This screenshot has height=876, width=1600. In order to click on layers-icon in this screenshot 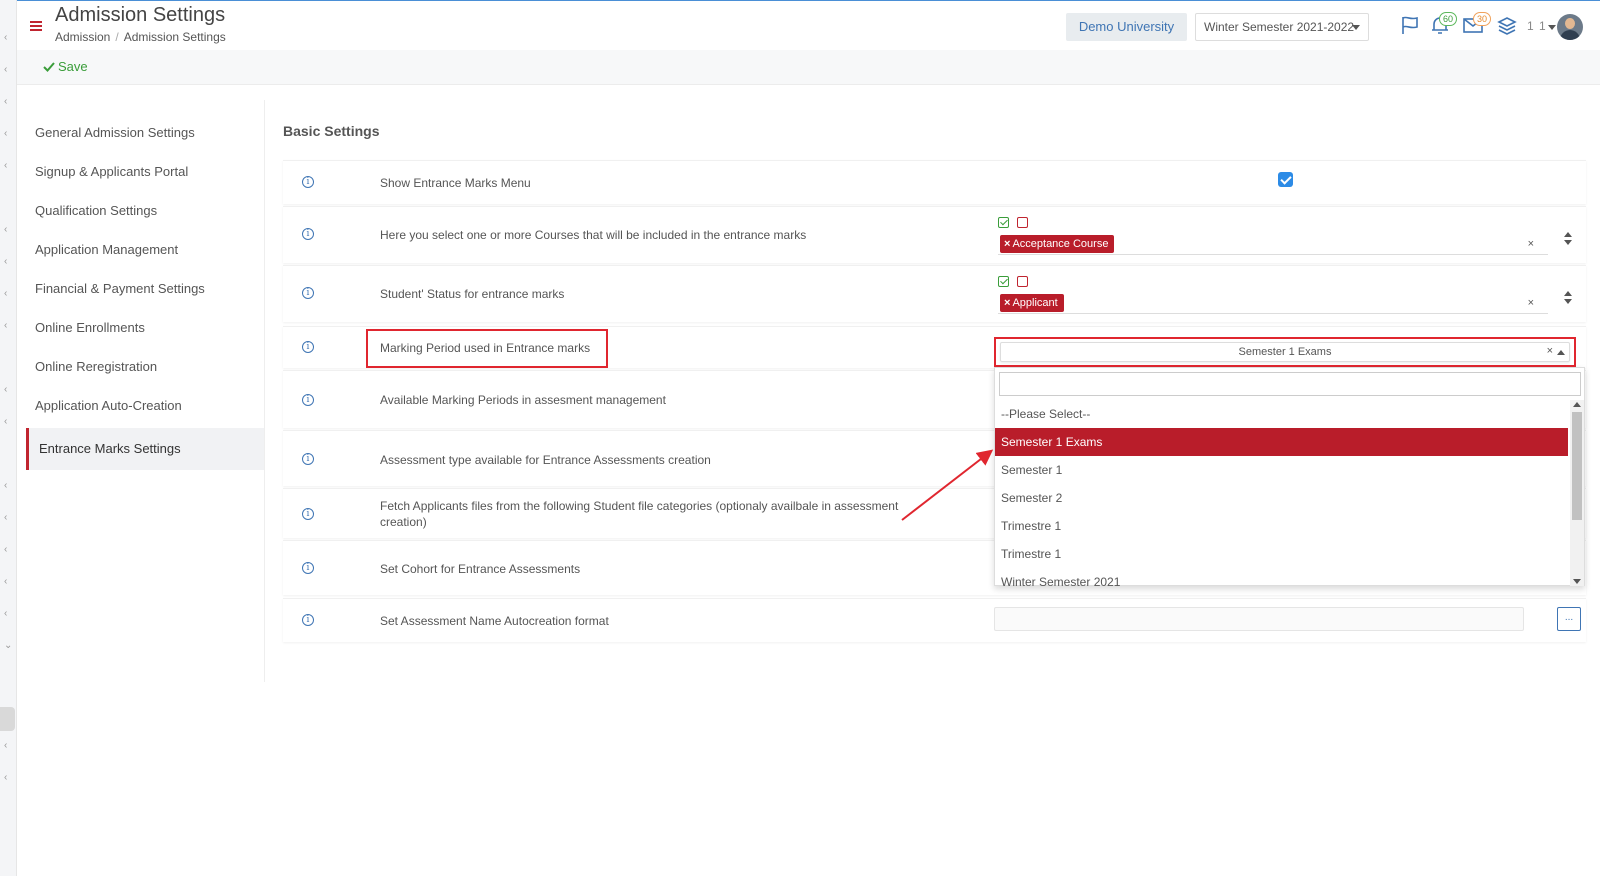, I will do `click(1507, 25)`.